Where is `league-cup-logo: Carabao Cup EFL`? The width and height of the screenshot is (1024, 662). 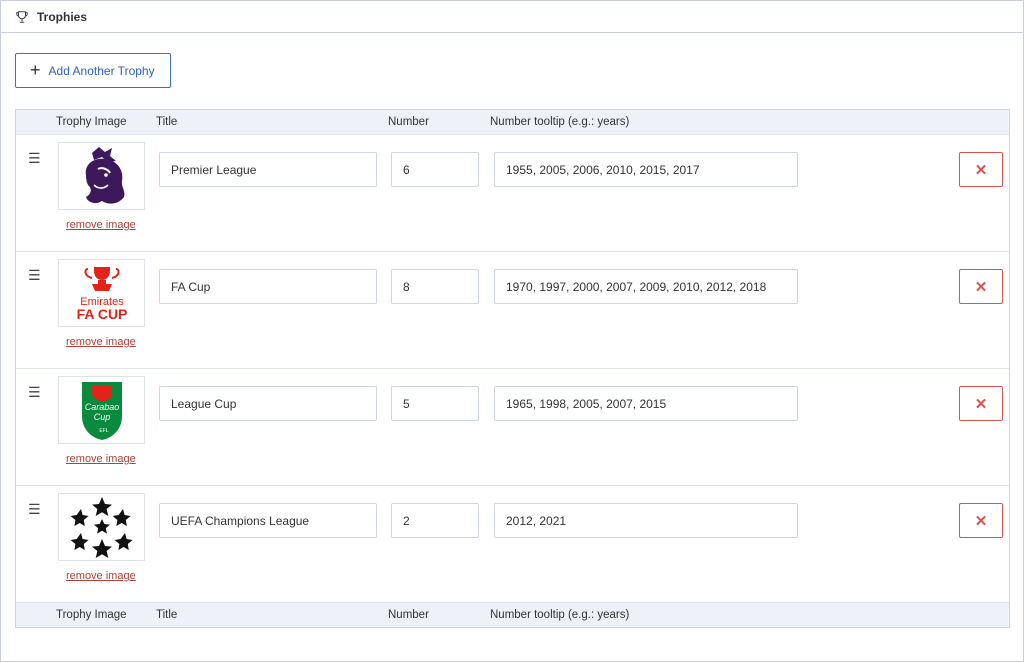
league-cup-logo: Carabao Cup EFL is located at coordinates (101, 411).